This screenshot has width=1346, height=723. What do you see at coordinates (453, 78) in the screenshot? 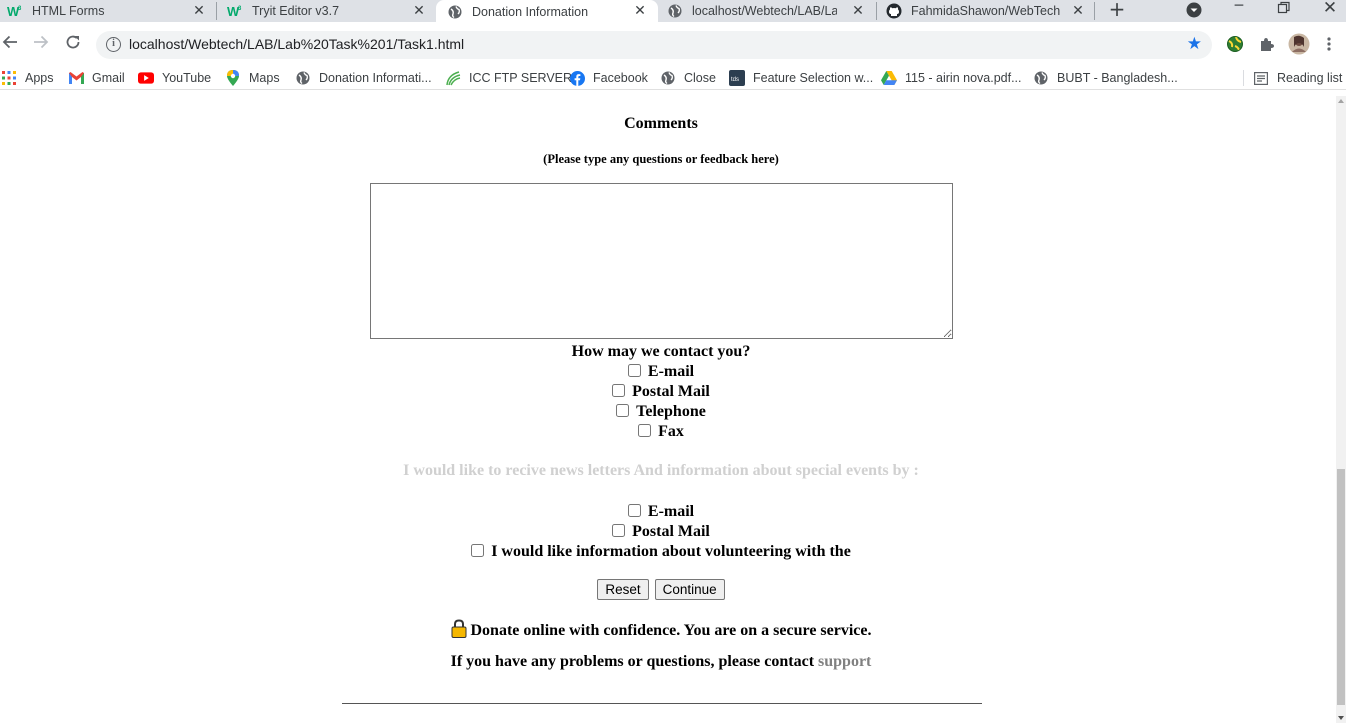
I see `icc-icon` at bounding box center [453, 78].